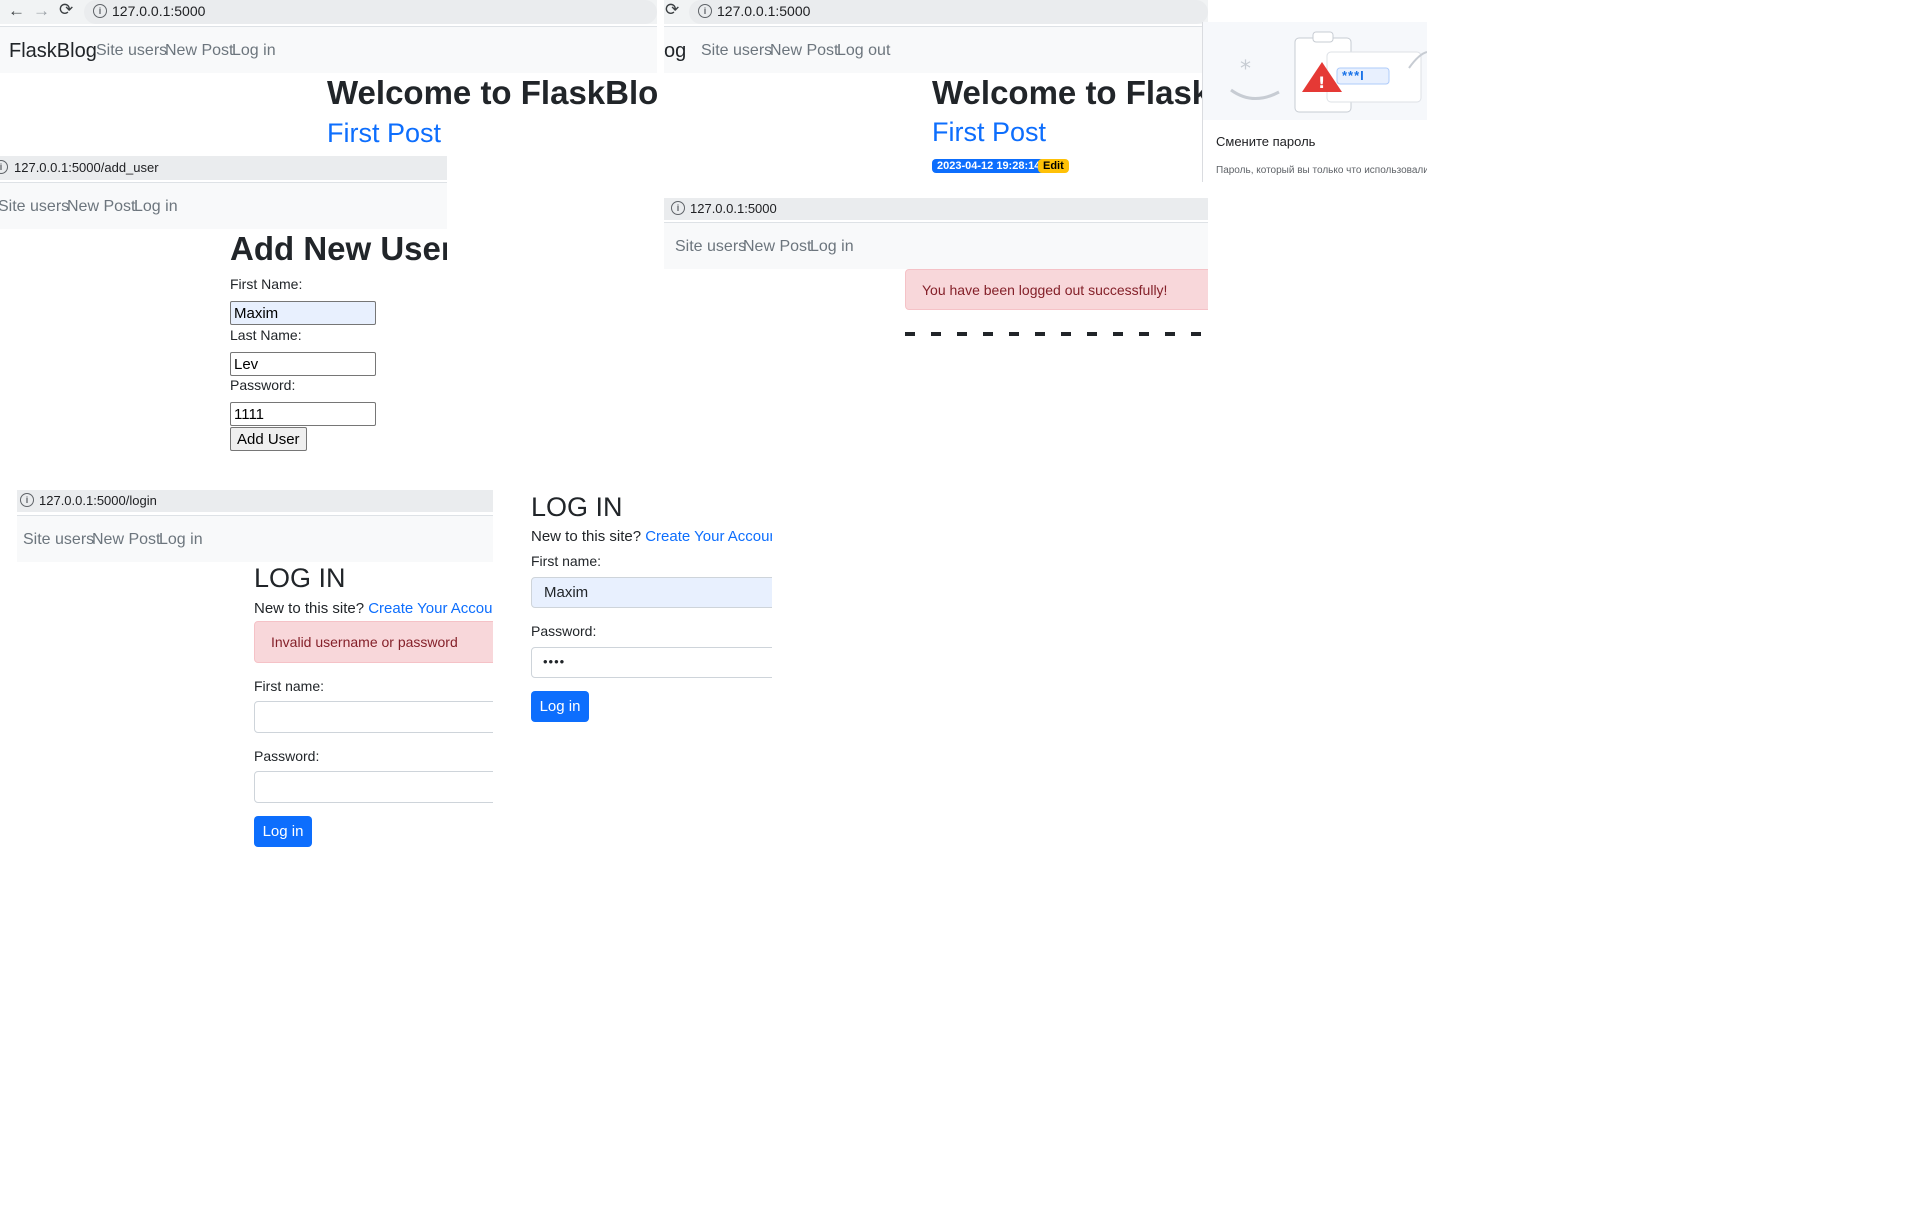 The image size is (1918, 1214). What do you see at coordinates (1070, 92) in the screenshot?
I see `page-title: Welcome to FlaskB` at bounding box center [1070, 92].